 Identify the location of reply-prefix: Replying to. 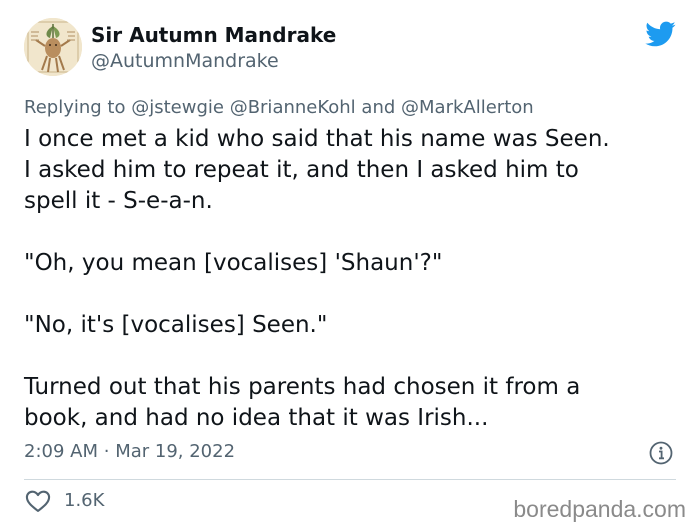
(75, 107).